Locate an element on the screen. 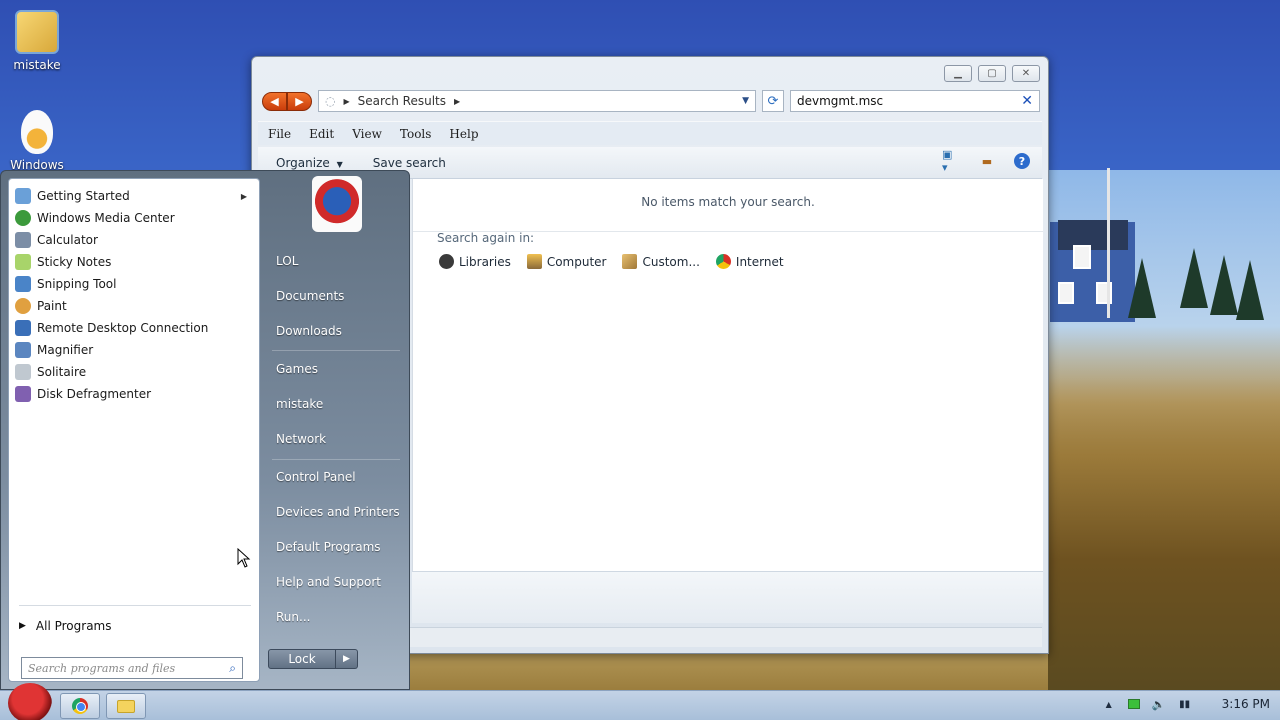 Image resolution: width=1280 pixels, height=720 pixels. program-calculator: Calculator is located at coordinates (134, 240).